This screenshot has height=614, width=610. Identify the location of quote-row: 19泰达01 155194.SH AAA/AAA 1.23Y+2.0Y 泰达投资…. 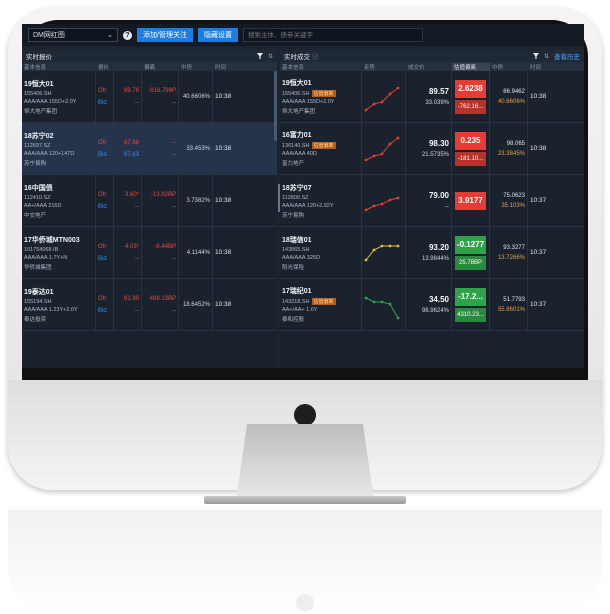
(149, 305).